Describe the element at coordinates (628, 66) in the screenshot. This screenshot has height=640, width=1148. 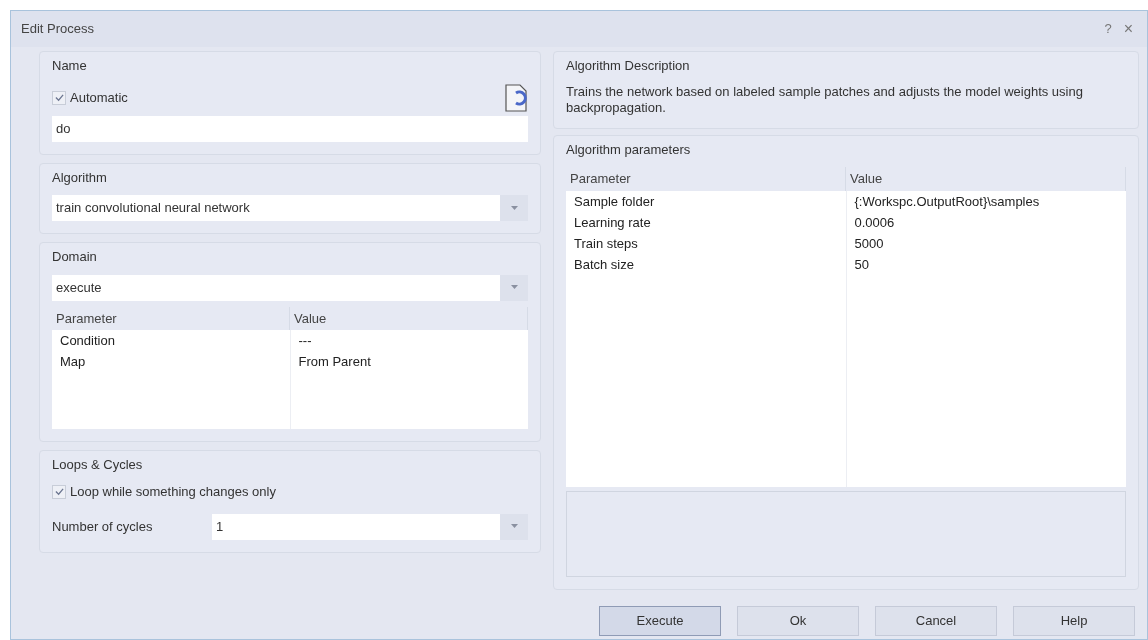
I see `group-title: Algorithm Description` at that location.